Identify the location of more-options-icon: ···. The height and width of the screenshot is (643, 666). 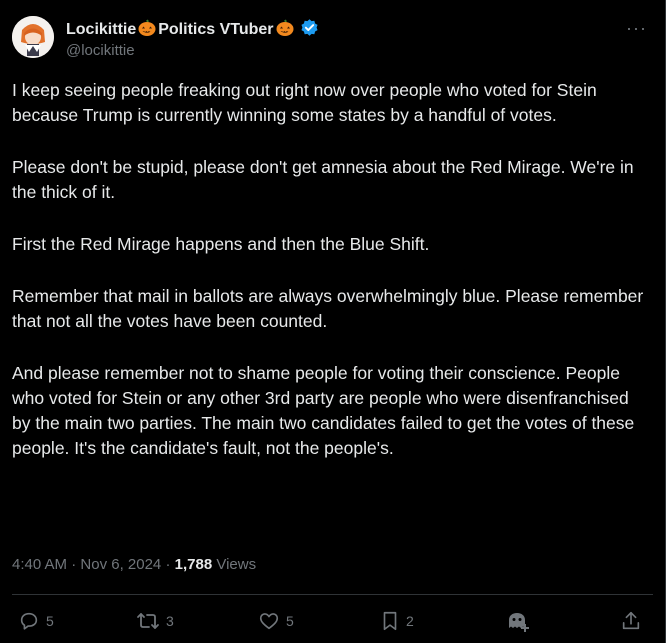
(636, 28).